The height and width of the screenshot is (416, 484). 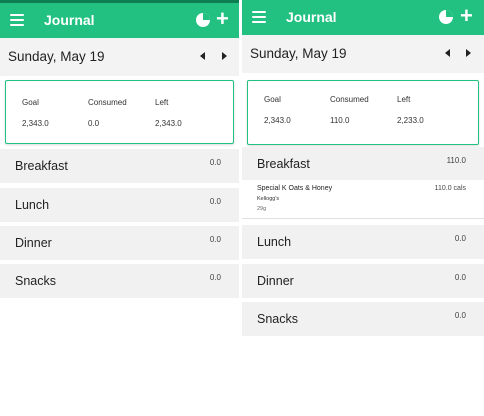 What do you see at coordinates (410, 120) in the screenshot?
I see `left-value: 2,233.0` at bounding box center [410, 120].